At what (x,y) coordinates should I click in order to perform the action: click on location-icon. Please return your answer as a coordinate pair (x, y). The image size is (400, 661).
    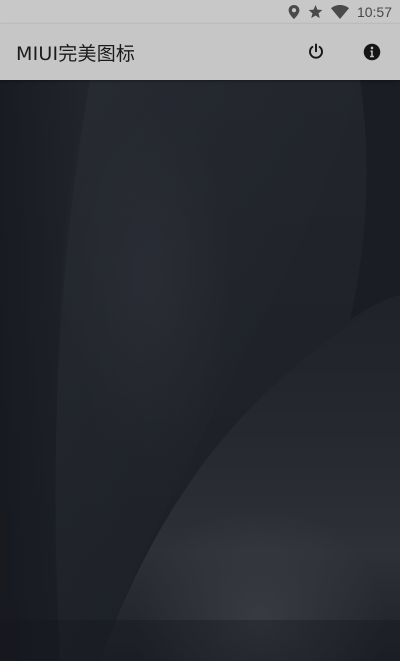
    Looking at the image, I should click on (294, 12).